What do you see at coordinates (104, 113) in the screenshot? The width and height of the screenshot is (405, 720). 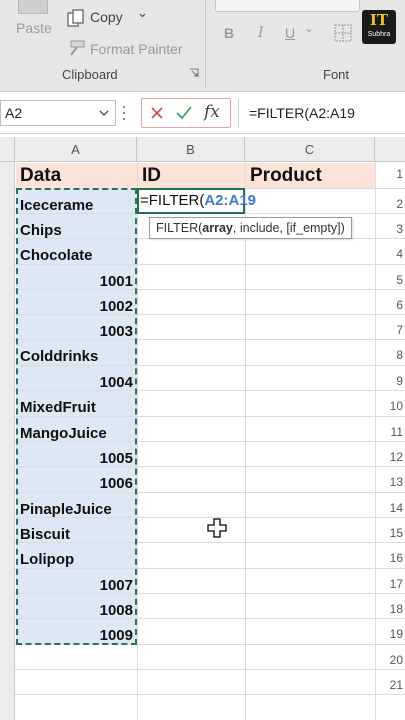 I see `chevron-down-icon` at bounding box center [104, 113].